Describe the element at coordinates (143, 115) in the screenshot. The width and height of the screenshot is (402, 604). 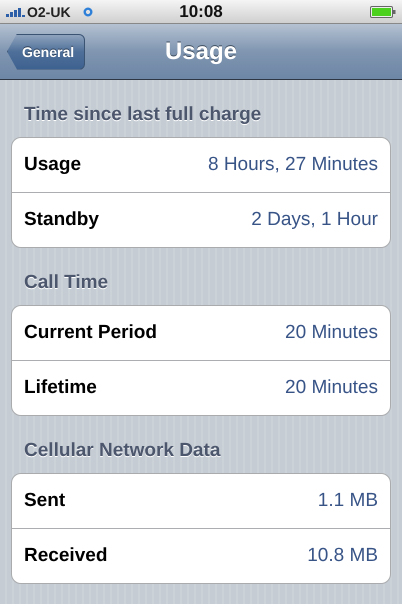
I see `section-header: Time since last full charge` at that location.